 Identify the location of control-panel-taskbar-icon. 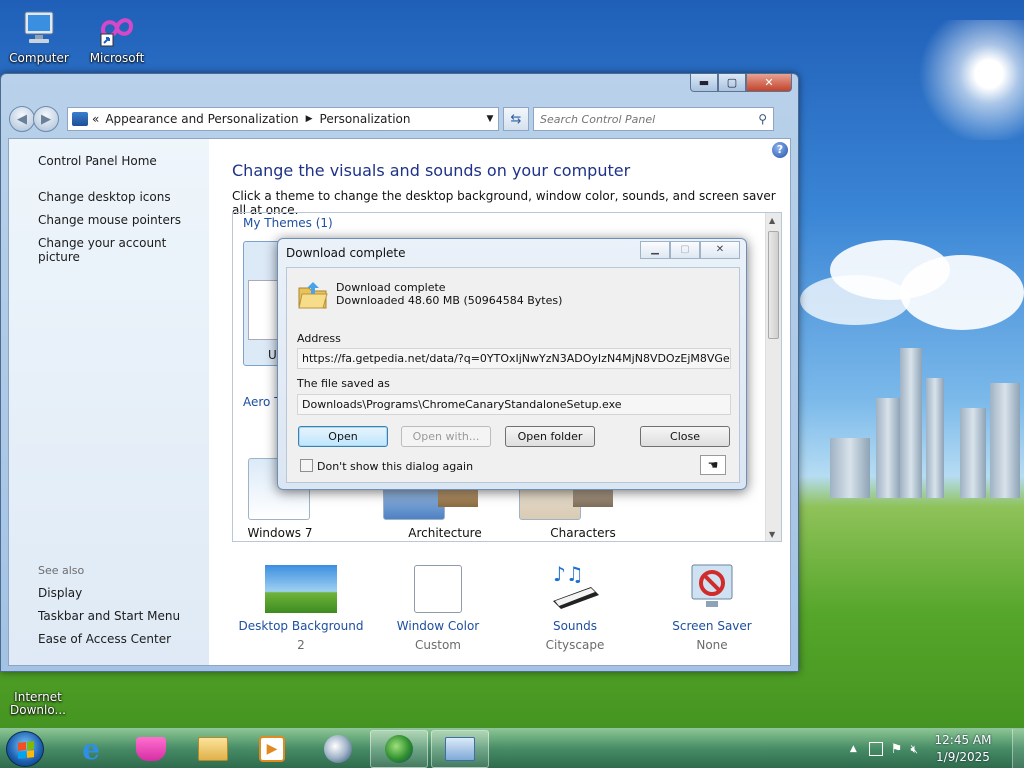
(460, 749).